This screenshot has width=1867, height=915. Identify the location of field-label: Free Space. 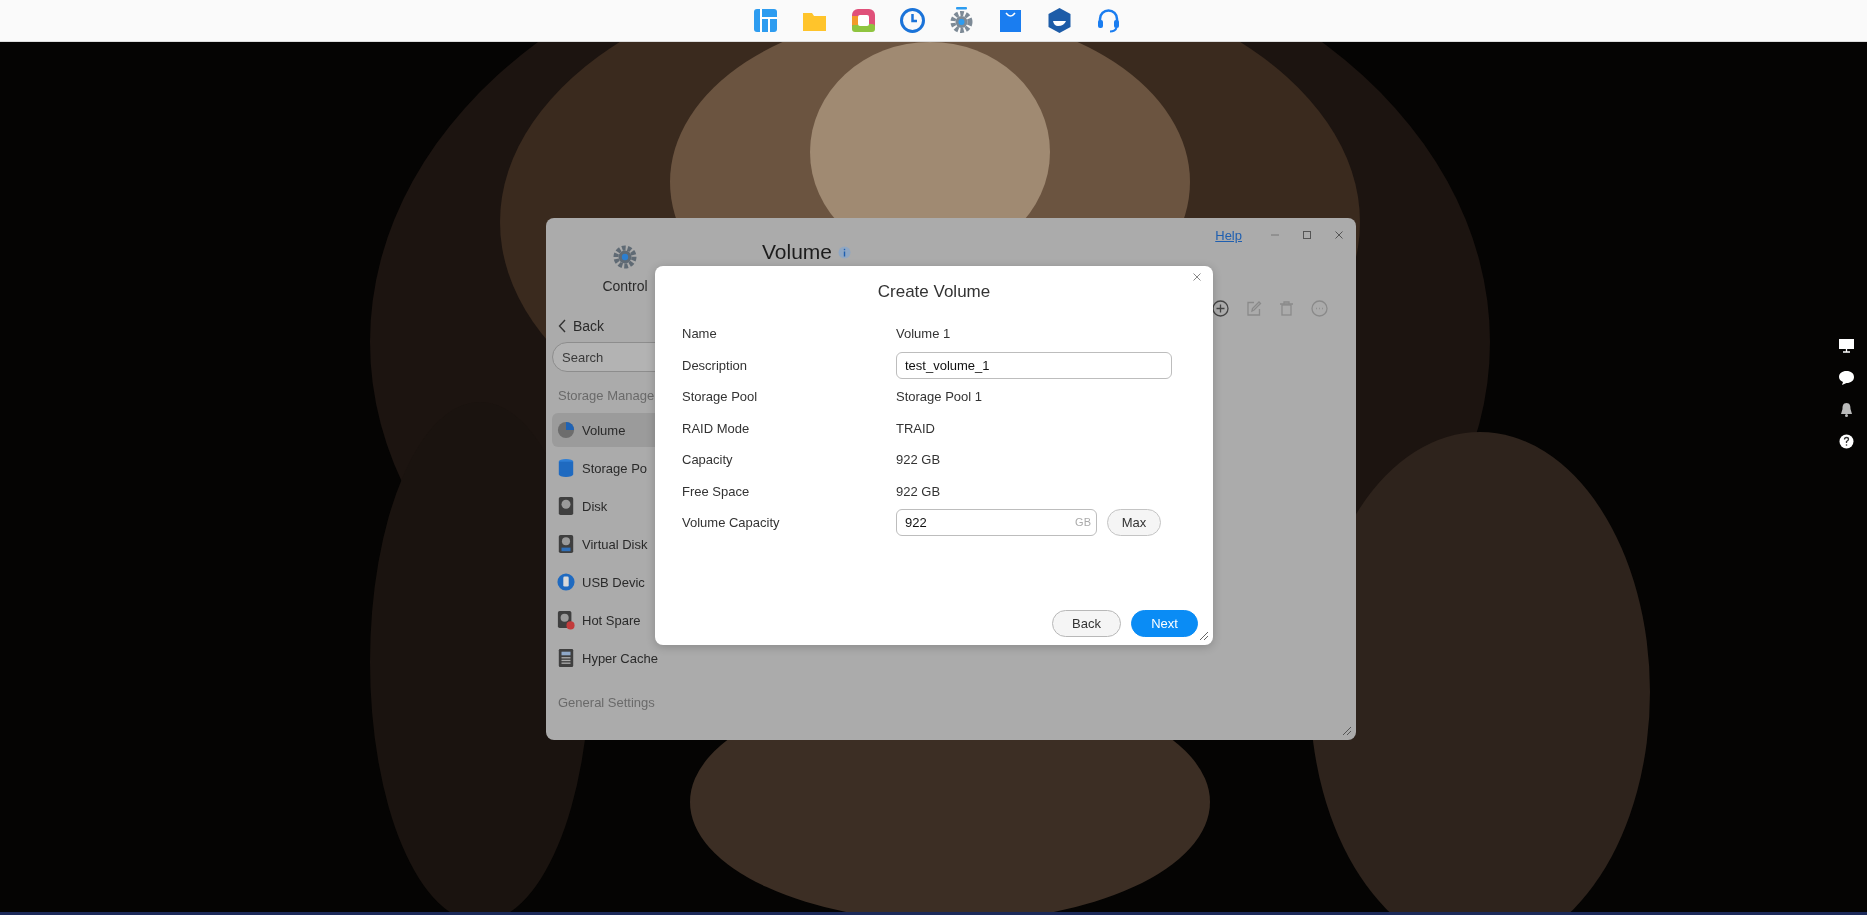
(716, 491).